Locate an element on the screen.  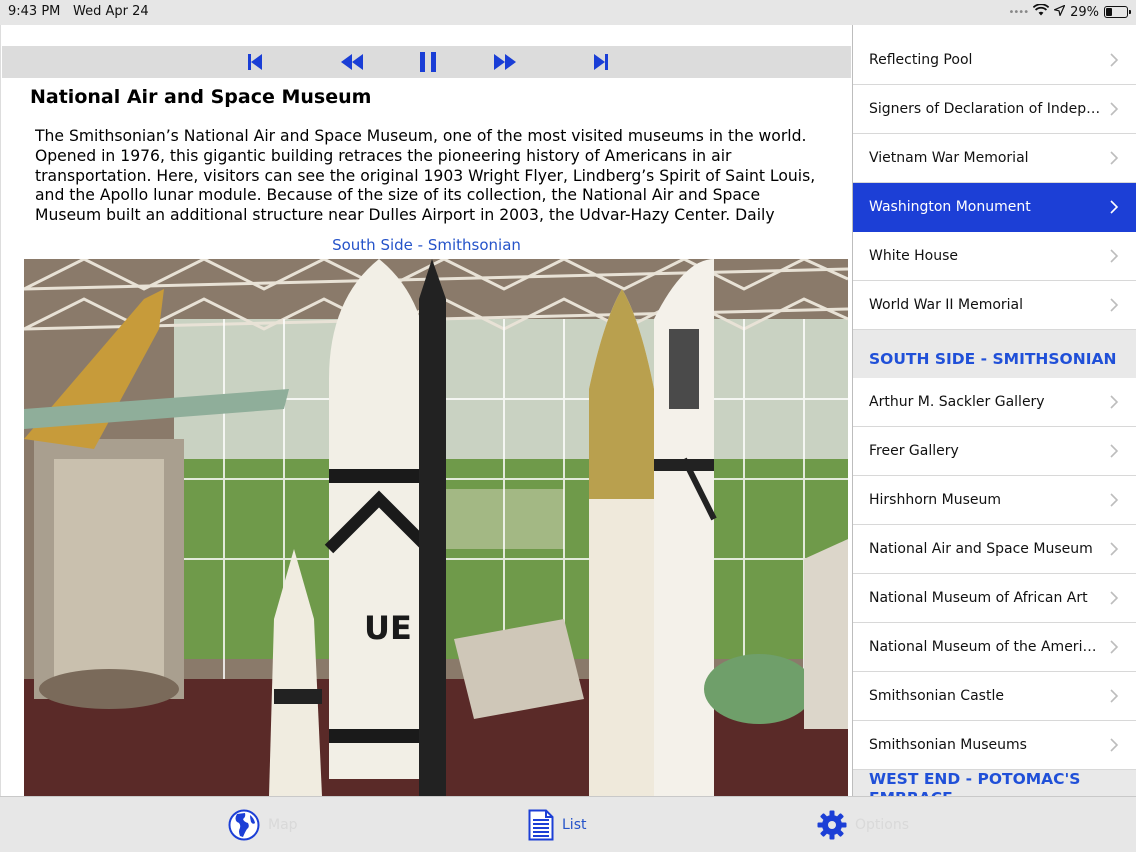
list-item-label: Freer Gallery is located at coordinates (914, 451).